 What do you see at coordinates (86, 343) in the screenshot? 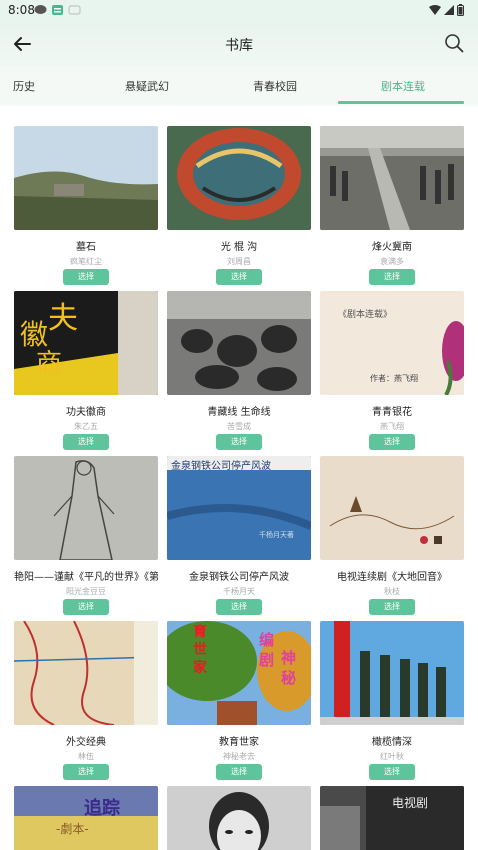
I see `book-cover: 夫 徽 商` at bounding box center [86, 343].